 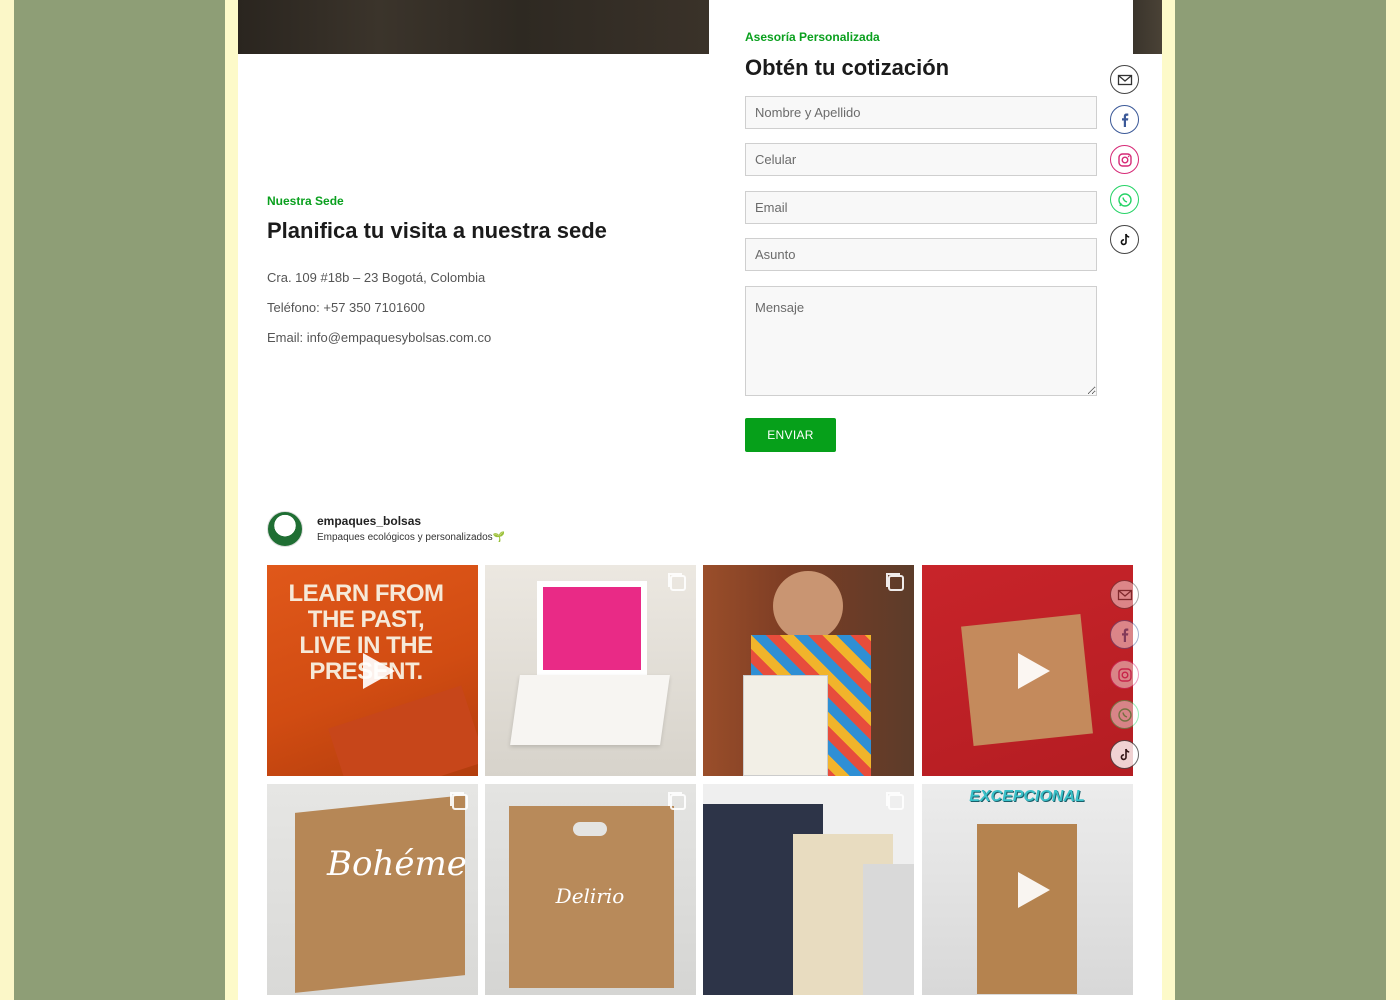 I want to click on contact-title: Planifica tu visita a nuestra sede, so click(x=437, y=230).